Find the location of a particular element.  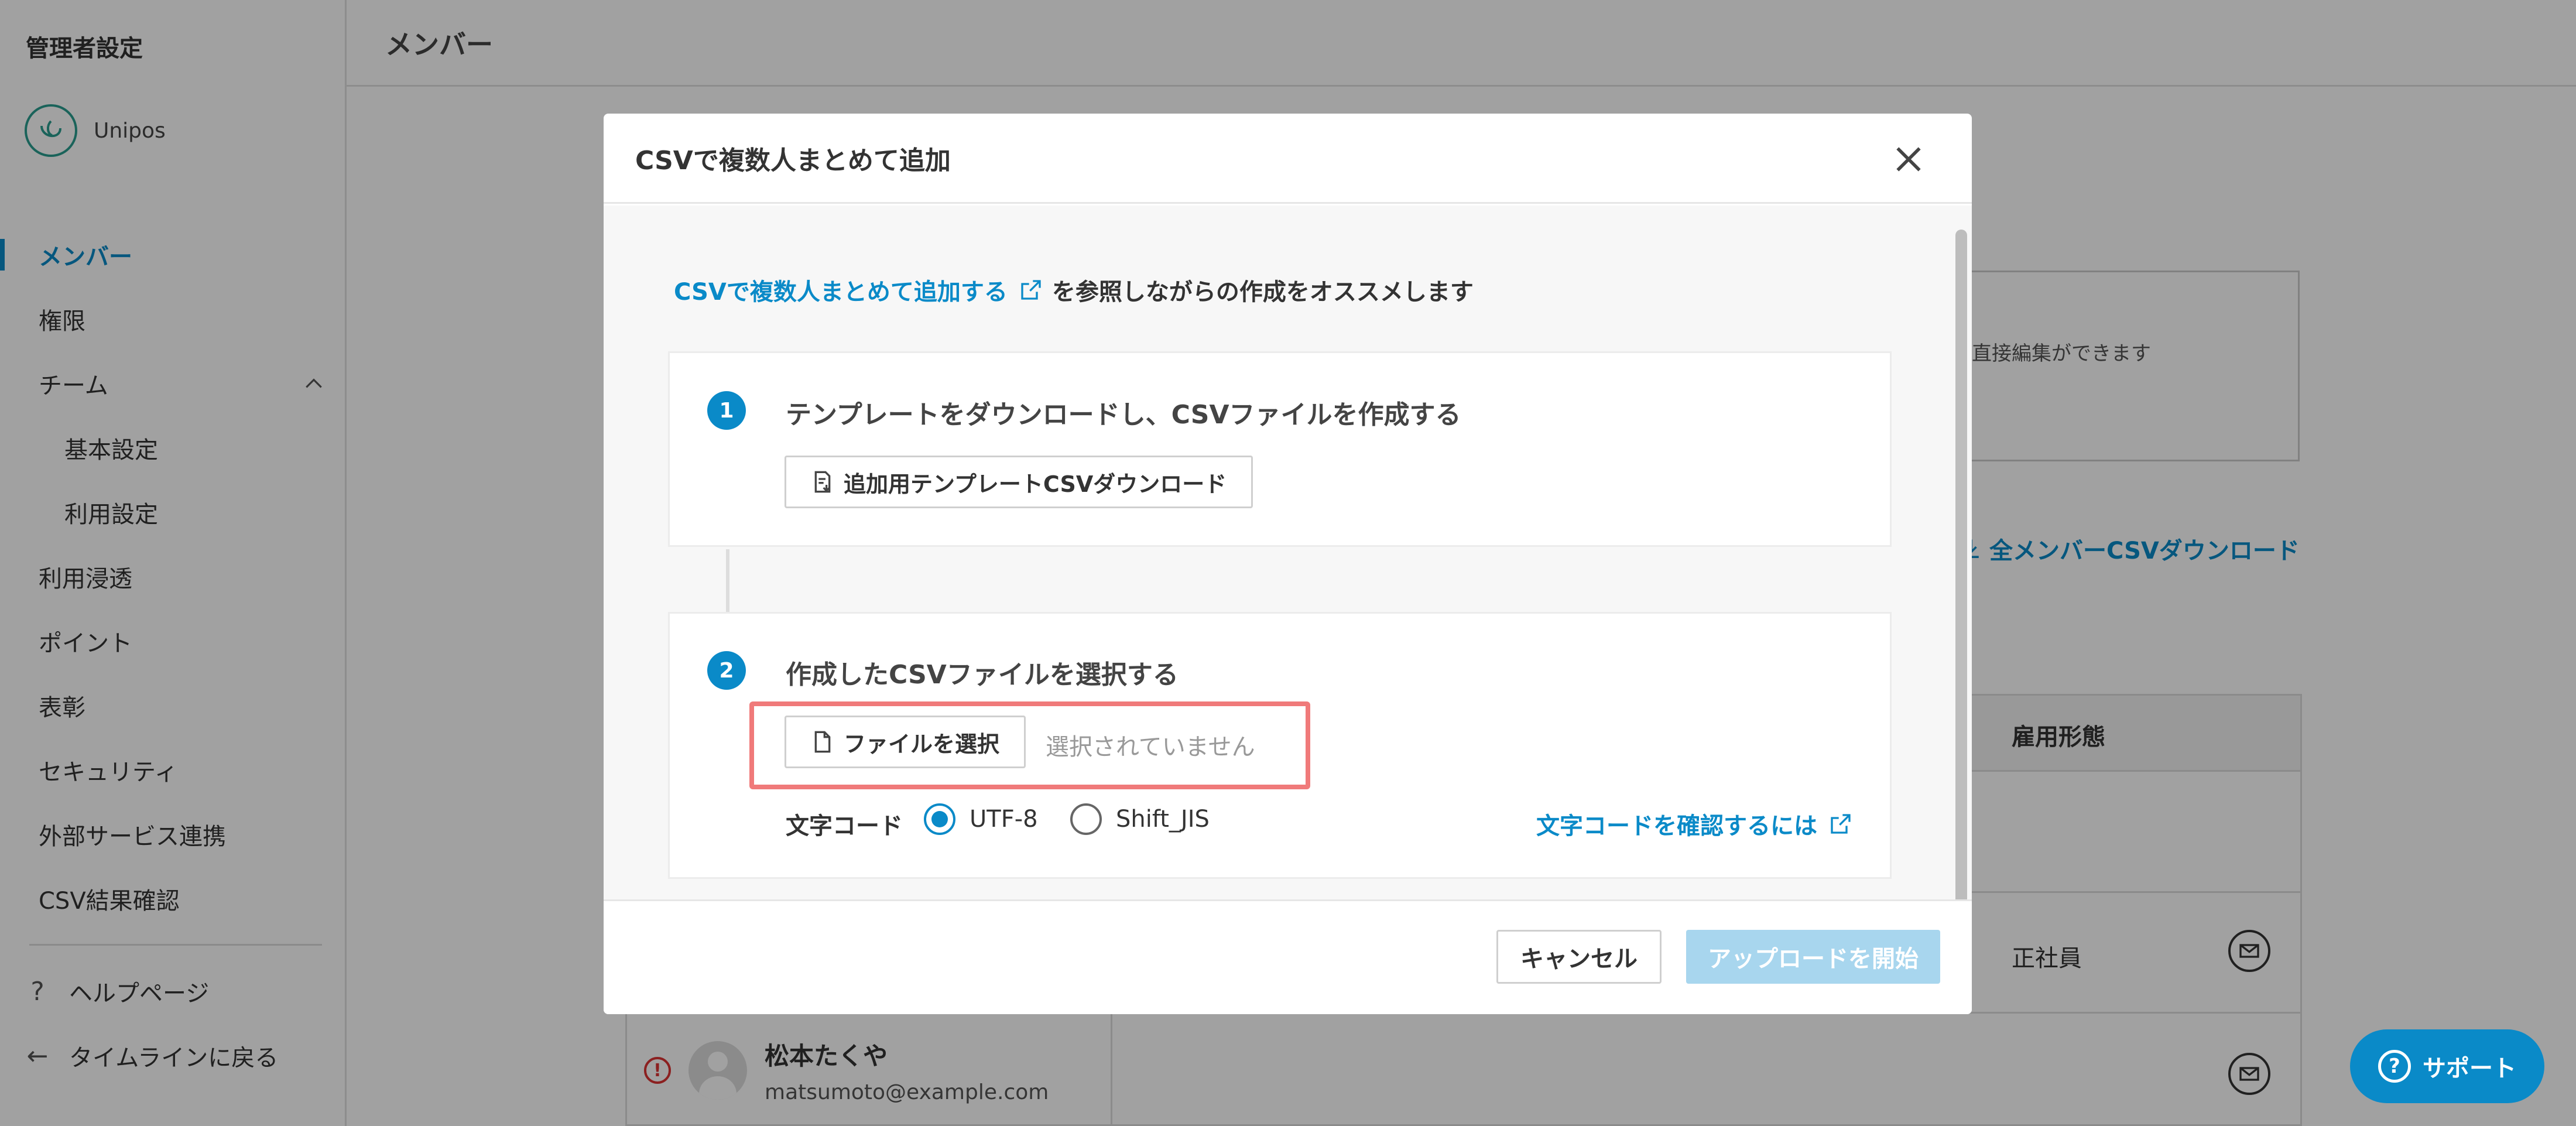

choose-file-label: ファイルを選択 is located at coordinates (922, 744).